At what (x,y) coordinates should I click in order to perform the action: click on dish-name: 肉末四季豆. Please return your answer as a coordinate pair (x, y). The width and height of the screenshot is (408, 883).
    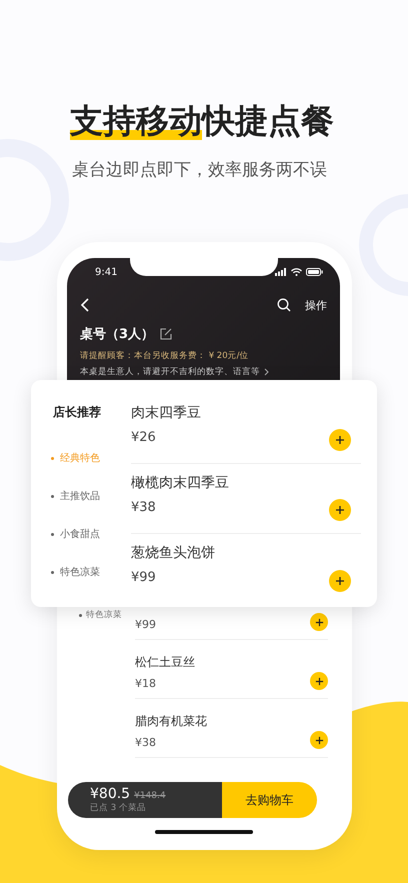
    Looking at the image, I should click on (166, 413).